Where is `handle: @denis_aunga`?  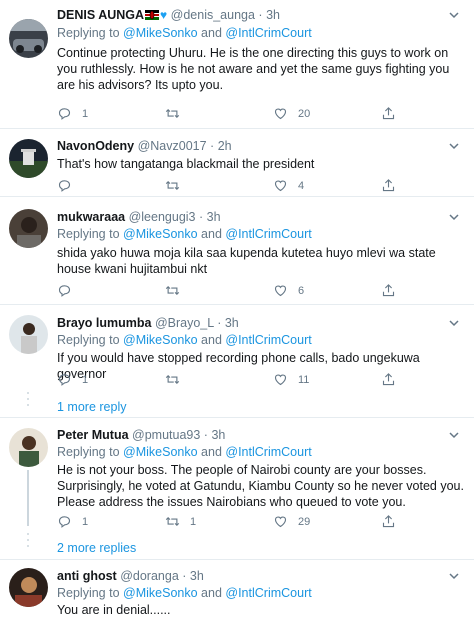
handle: @denis_aunga is located at coordinates (213, 15).